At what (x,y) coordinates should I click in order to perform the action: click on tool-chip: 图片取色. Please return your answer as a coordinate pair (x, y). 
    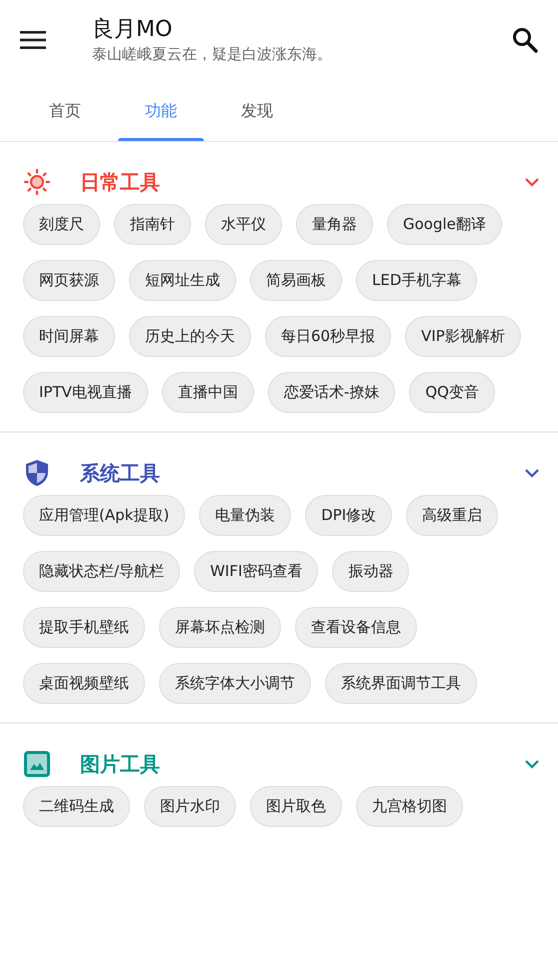
    Looking at the image, I should click on (296, 806).